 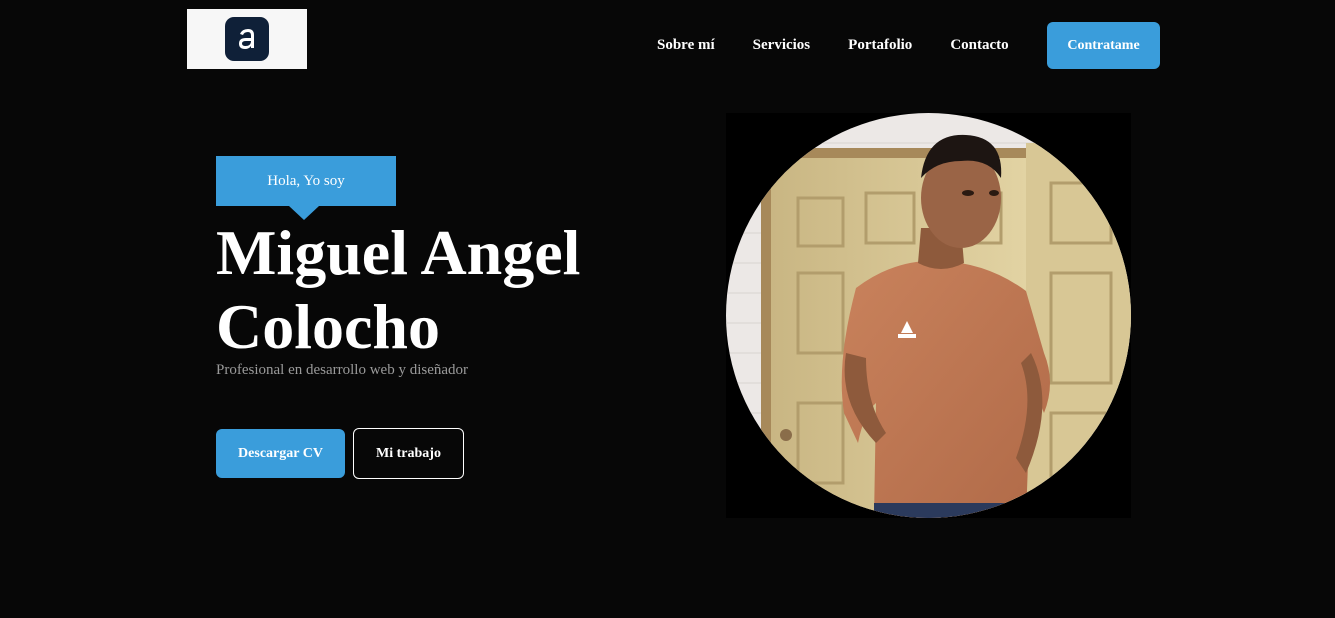 What do you see at coordinates (398, 252) in the screenshot?
I see `hero-name-line-1: Miguel Angel` at bounding box center [398, 252].